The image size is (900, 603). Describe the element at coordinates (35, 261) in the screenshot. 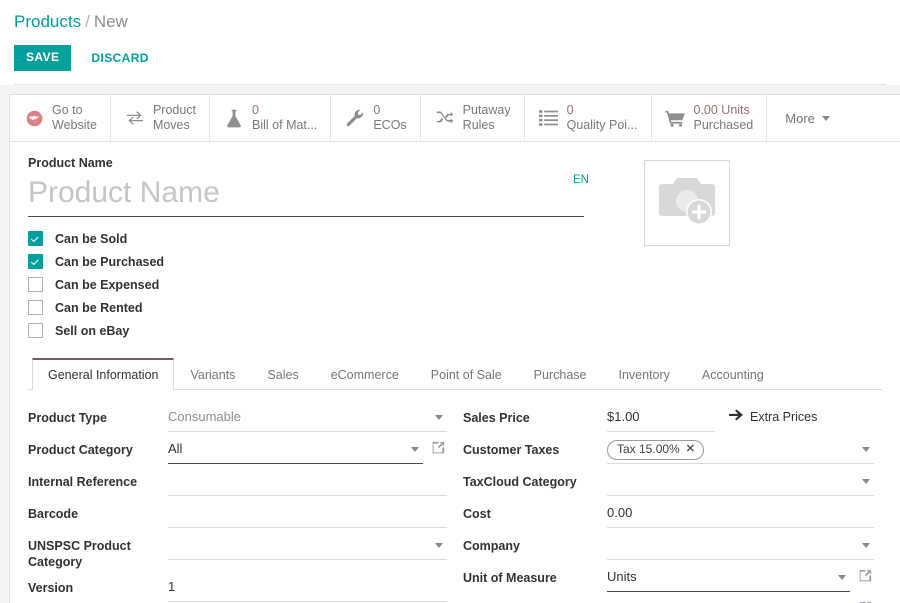

I see `checkbox-can-be-purchased` at that location.